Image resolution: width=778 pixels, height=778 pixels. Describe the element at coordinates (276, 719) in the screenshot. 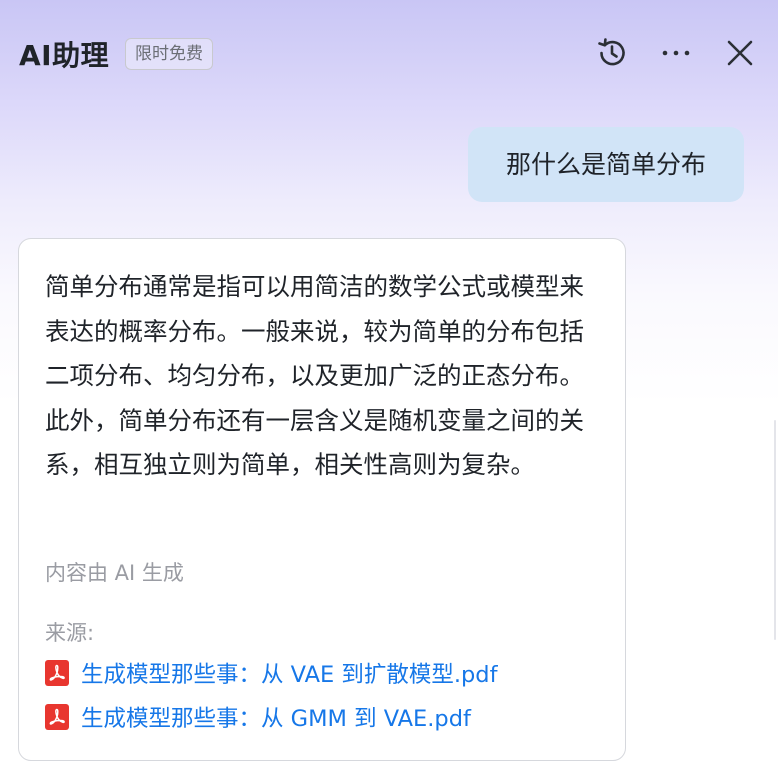

I see `source-title: 生成模型那些事：从 GMM 到 VAE.pdf` at that location.